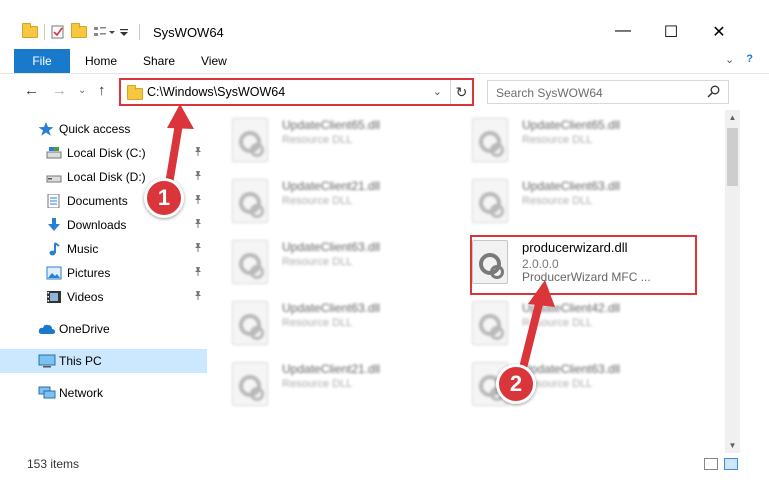 The height and width of the screenshot is (499, 769). Describe the element at coordinates (541, 293) in the screenshot. I see `step2-arrow-head` at that location.